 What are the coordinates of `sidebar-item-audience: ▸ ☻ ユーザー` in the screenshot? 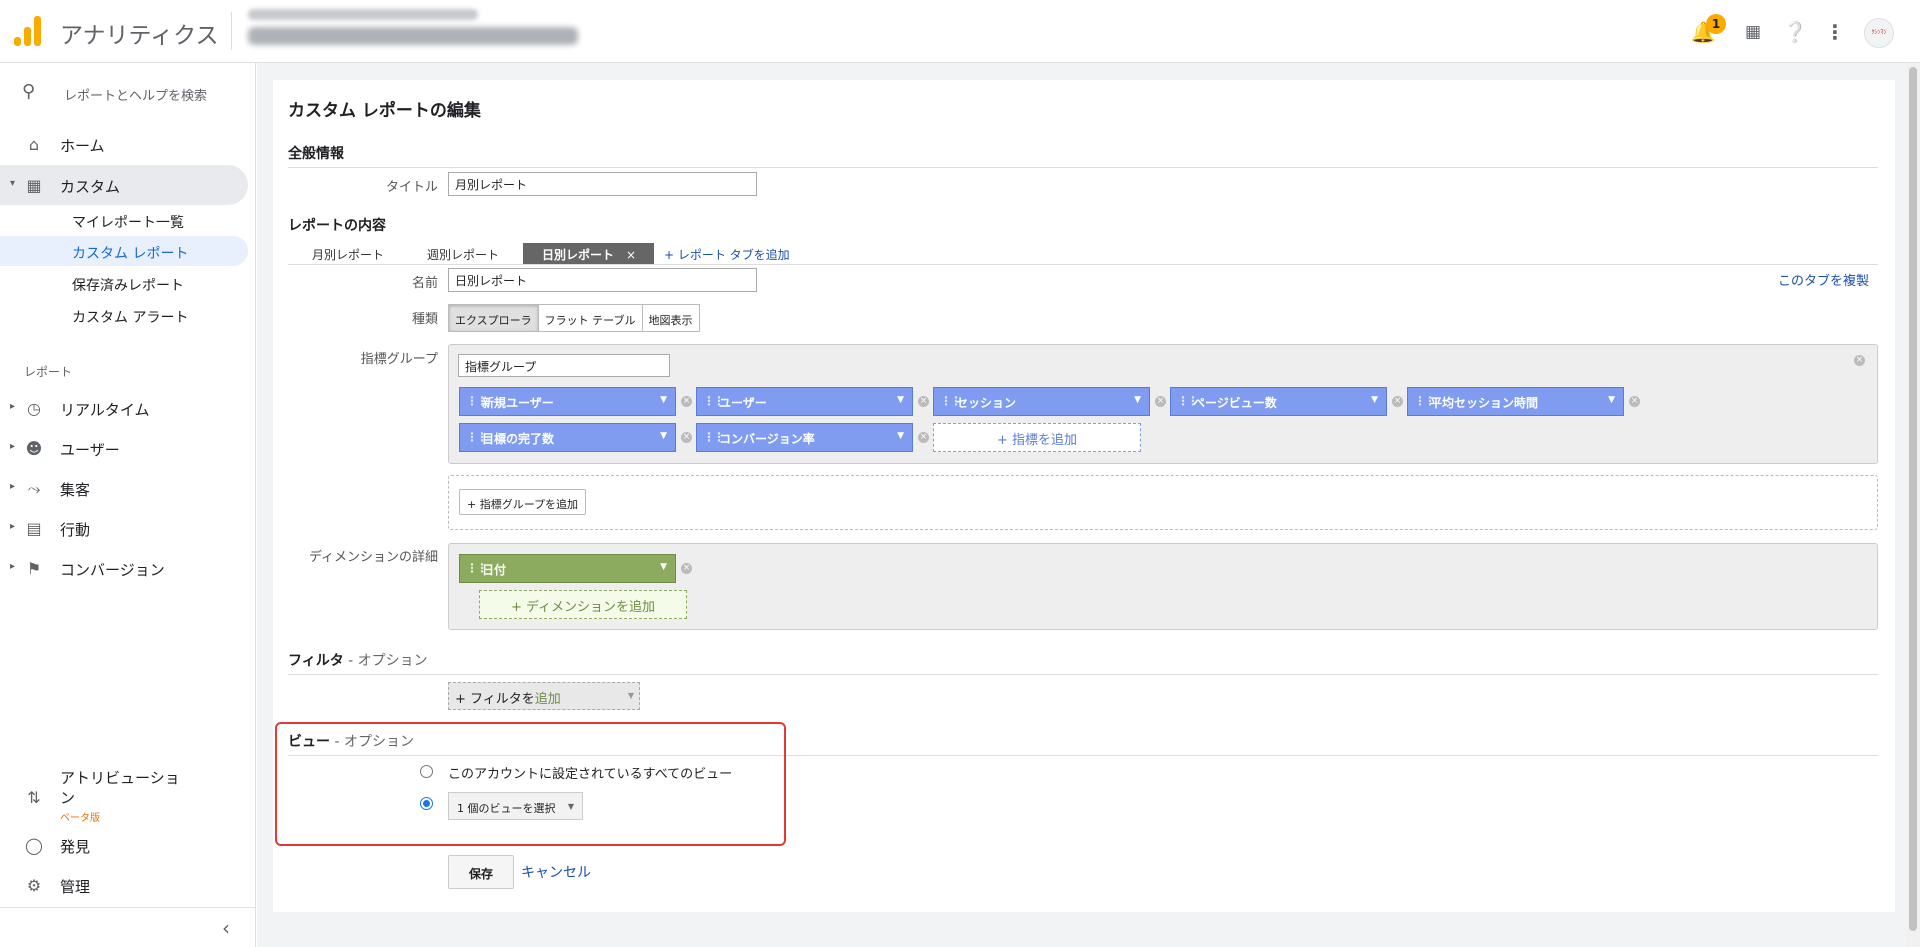 It's located at (124, 448).